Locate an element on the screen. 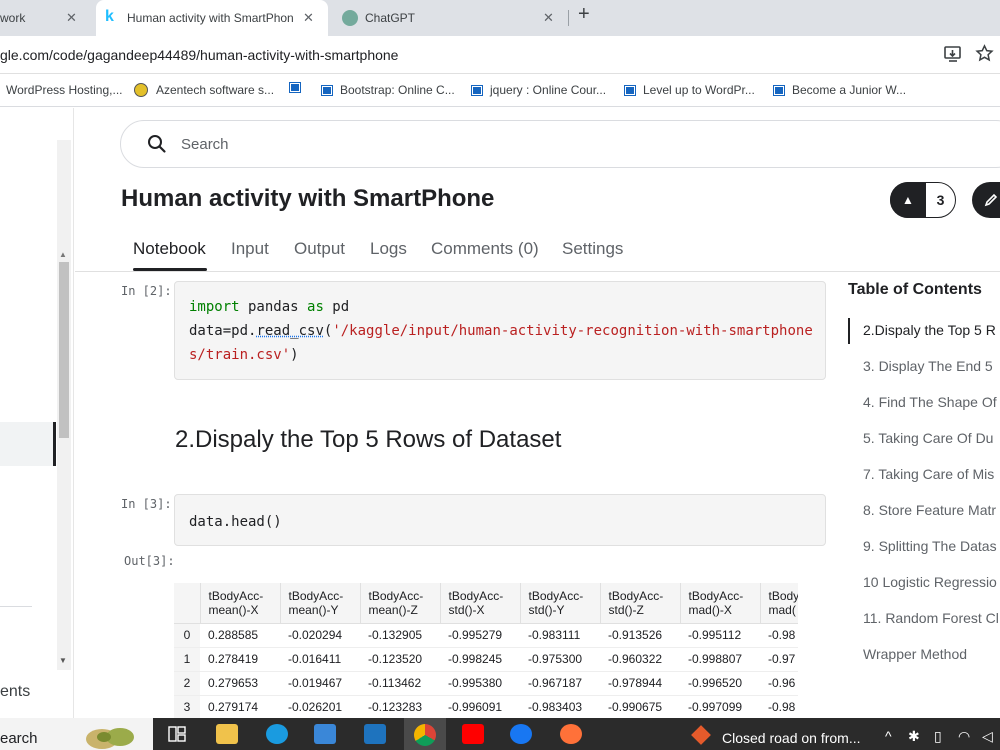  table-cell: -0.995112 is located at coordinates (720, 635).